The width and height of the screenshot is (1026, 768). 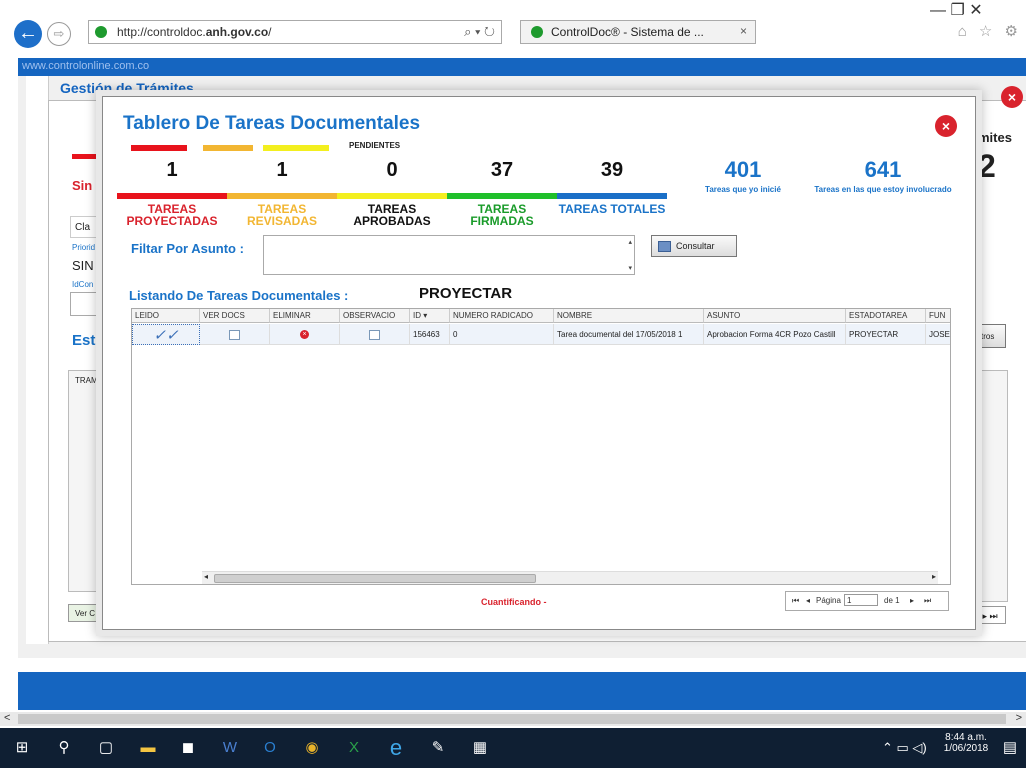 What do you see at coordinates (106, 748) in the screenshot?
I see `task-view-icon: ▢` at bounding box center [106, 748].